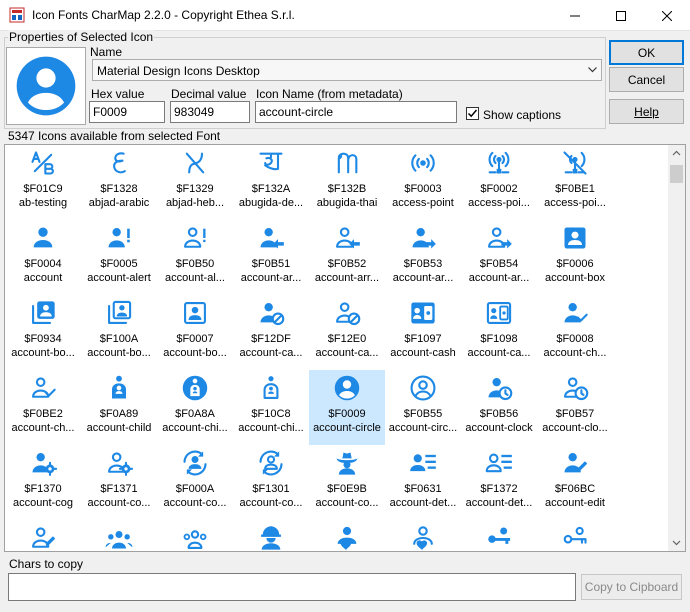 This screenshot has width=690, height=612. I want to click on close-button, so click(667, 15).